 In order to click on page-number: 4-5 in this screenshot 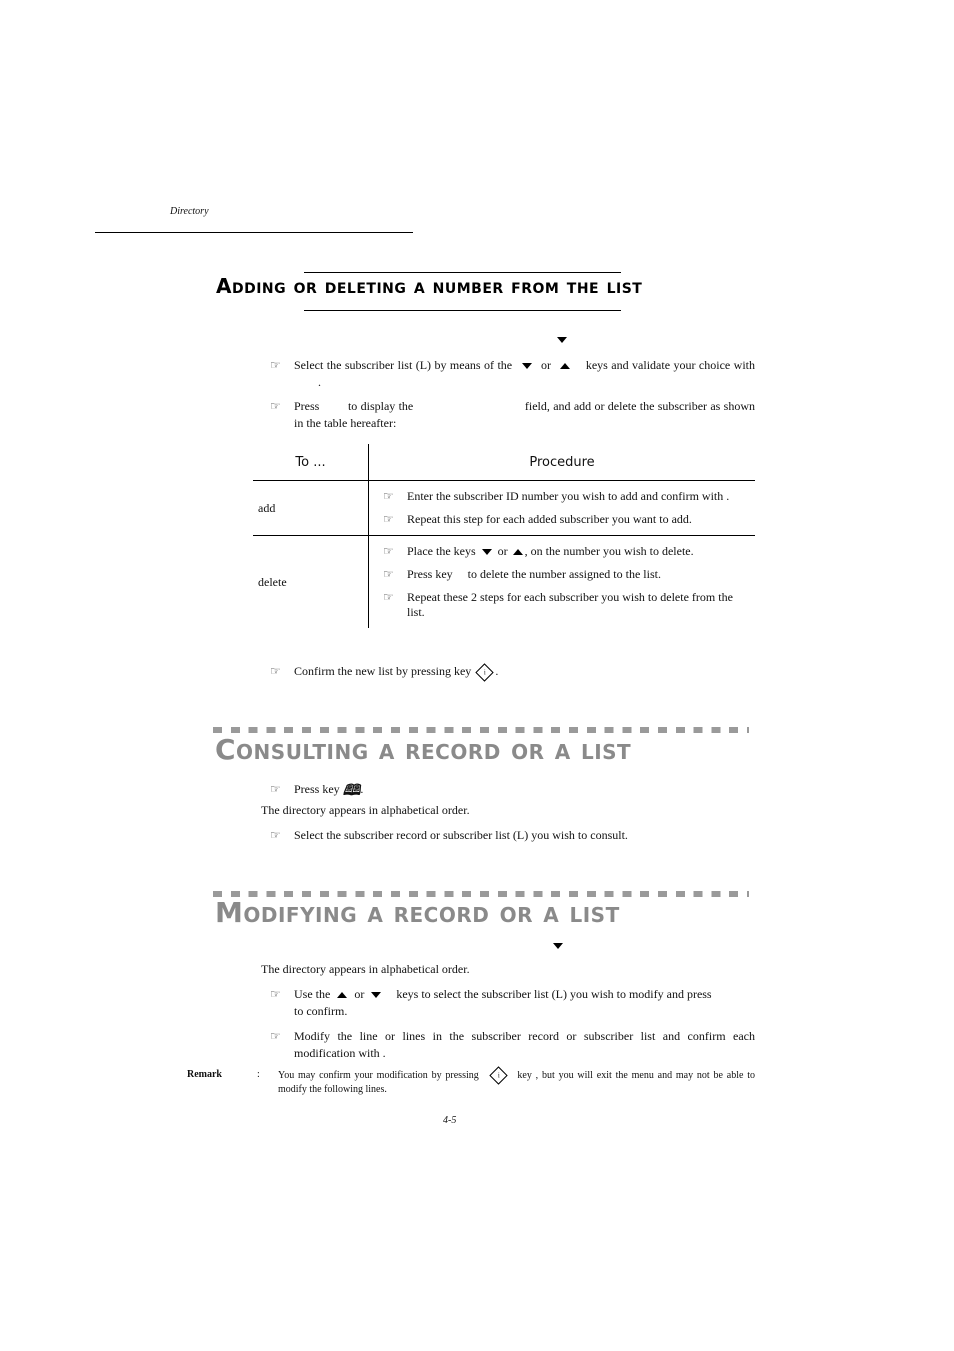, I will do `click(450, 1120)`.